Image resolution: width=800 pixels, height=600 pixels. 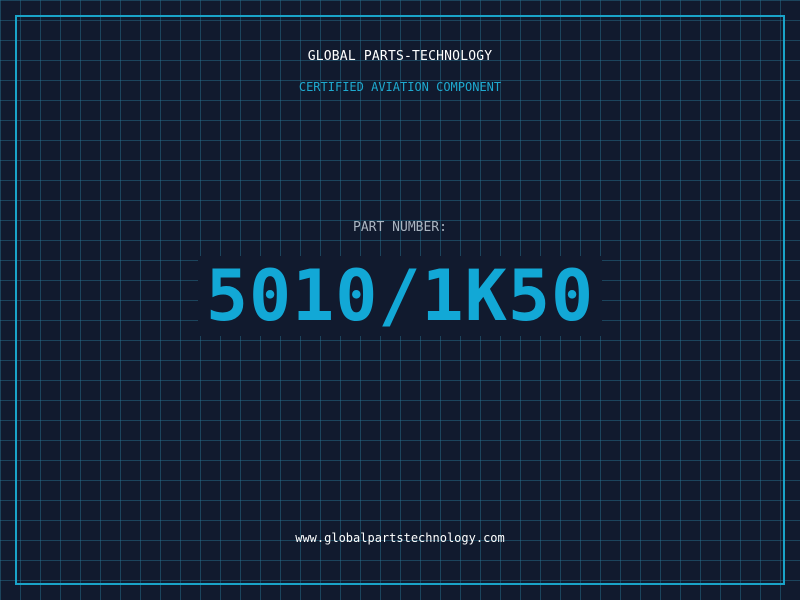 What do you see at coordinates (400, 296) in the screenshot?
I see `part-number-value: 5010/1K50` at bounding box center [400, 296].